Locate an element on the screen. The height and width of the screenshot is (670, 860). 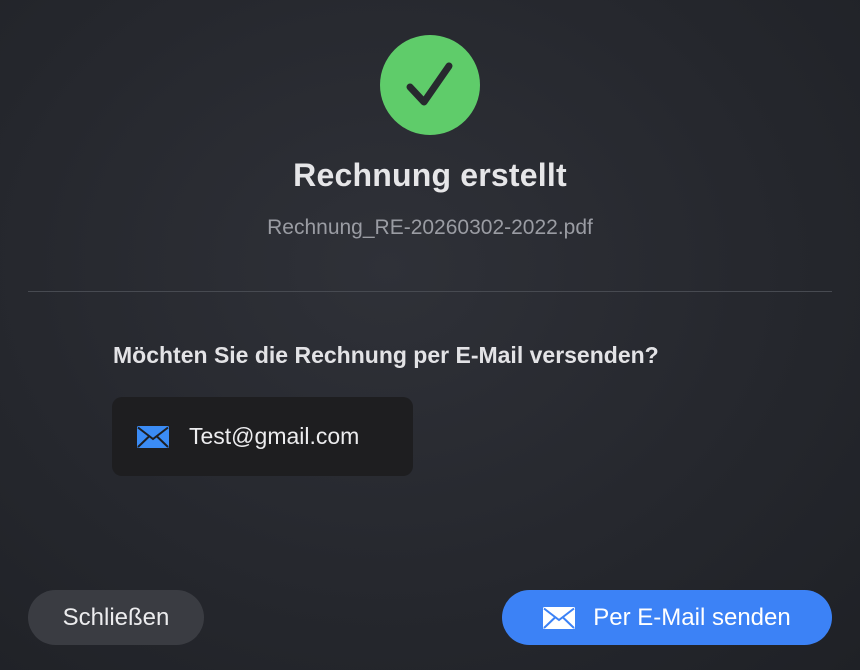
close-button-label: Schließen is located at coordinates (116, 617).